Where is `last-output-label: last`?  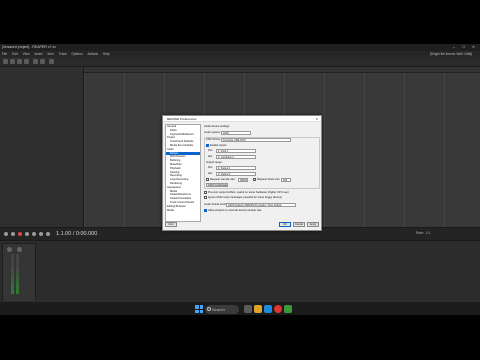 last-output-label: last is located at coordinates (210, 173).